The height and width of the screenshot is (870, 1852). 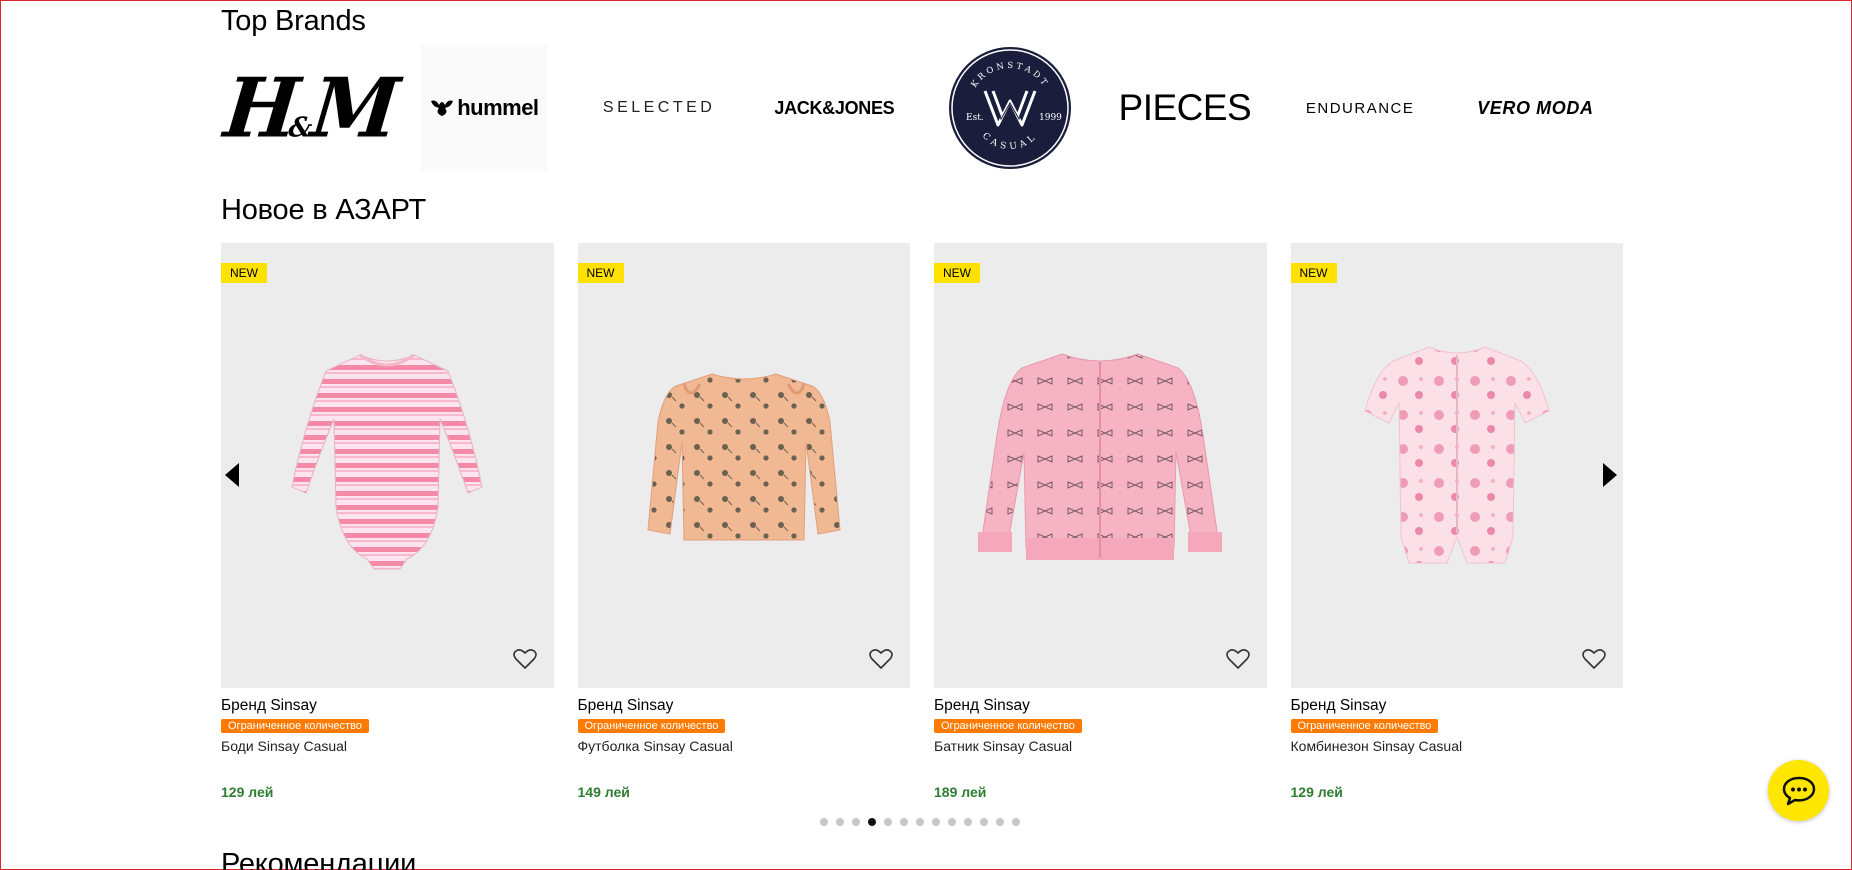 What do you see at coordinates (323, 210) in the screenshot?
I see `new-arrivals-title: Новое в АЗАРТ` at bounding box center [323, 210].